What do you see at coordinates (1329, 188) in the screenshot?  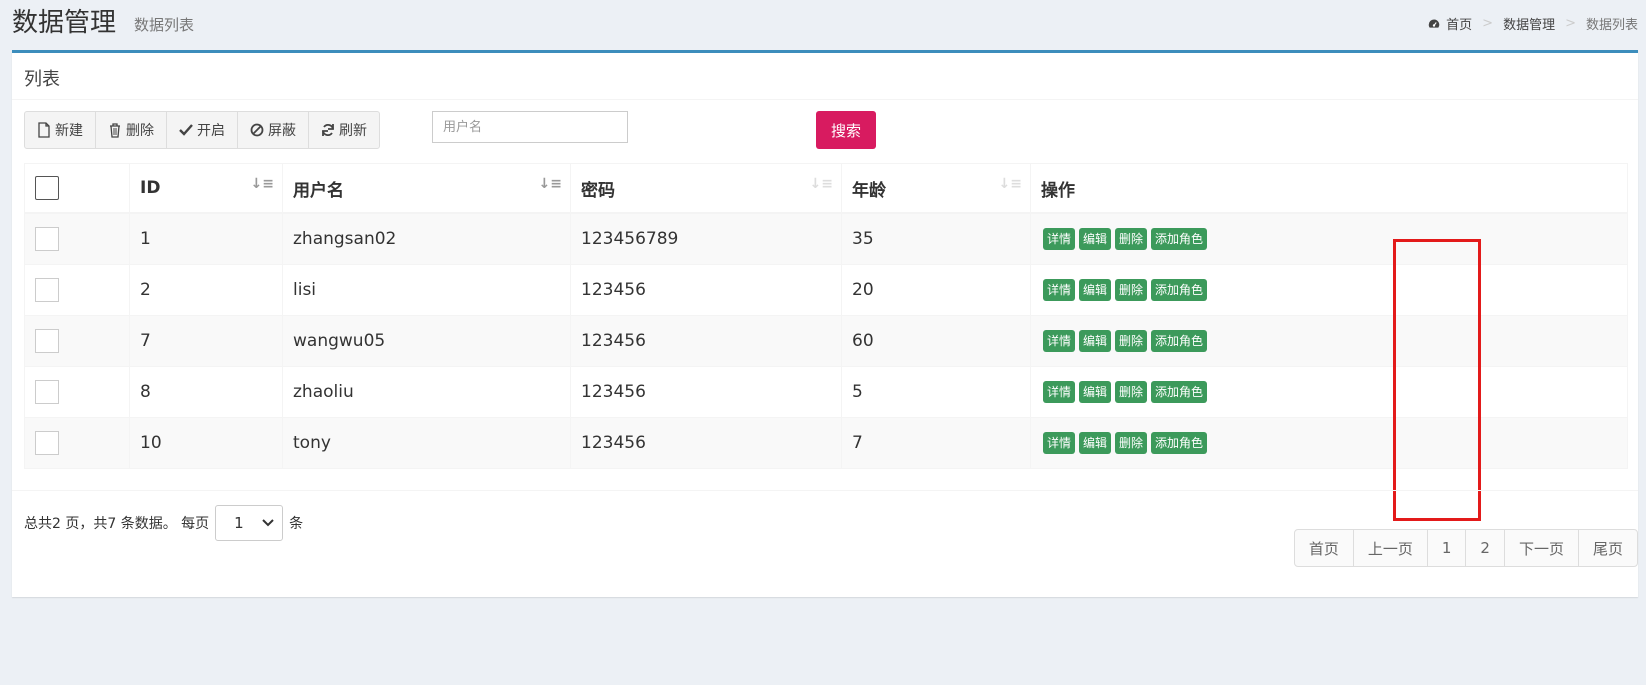 I see `column-header-actions: 操作` at bounding box center [1329, 188].